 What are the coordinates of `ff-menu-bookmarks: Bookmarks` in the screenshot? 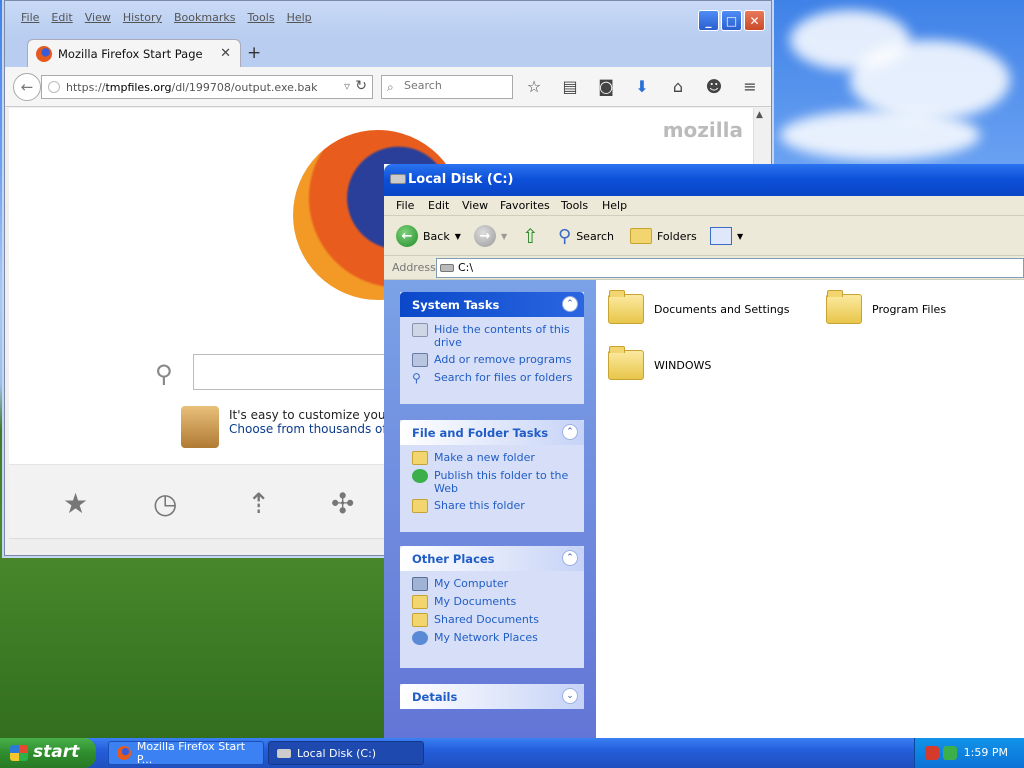 It's located at (204, 17).